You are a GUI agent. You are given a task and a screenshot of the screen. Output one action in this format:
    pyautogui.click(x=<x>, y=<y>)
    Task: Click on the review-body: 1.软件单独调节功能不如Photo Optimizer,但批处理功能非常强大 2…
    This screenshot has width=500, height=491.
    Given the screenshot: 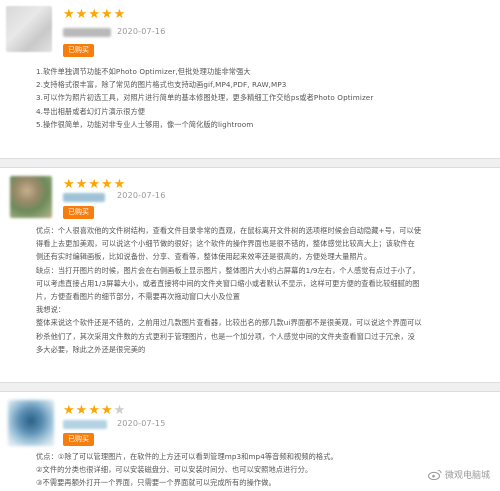 What is the action you would take?
    pyautogui.click(x=204, y=98)
    